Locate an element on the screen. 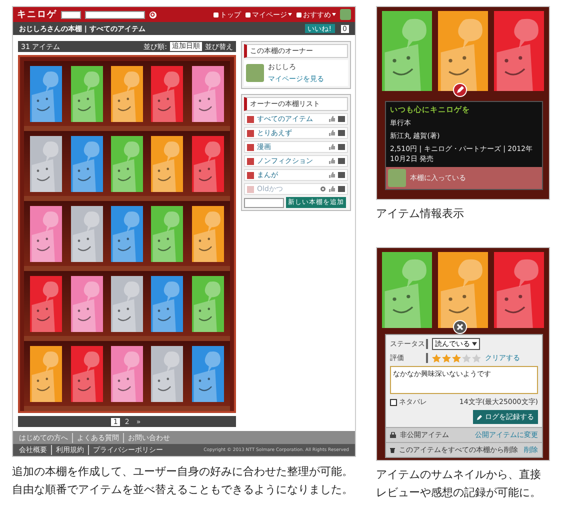  site-logo: キニロゲ is located at coordinates (37, 14).